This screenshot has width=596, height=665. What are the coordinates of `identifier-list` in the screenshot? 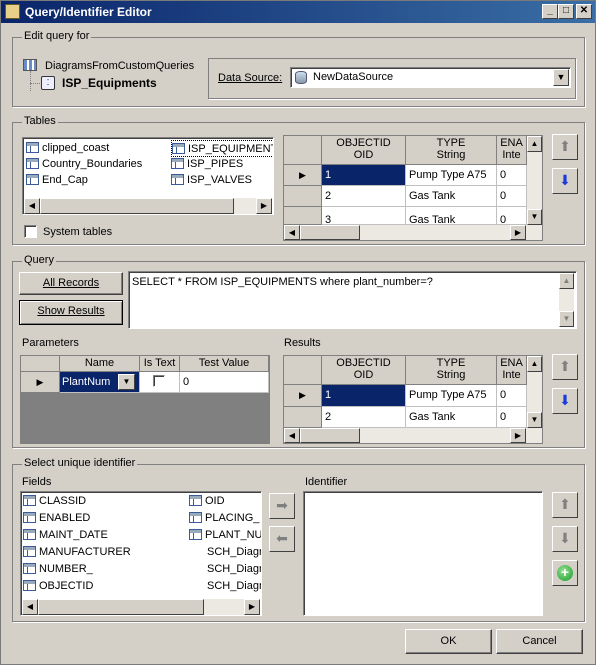 It's located at (423, 553).